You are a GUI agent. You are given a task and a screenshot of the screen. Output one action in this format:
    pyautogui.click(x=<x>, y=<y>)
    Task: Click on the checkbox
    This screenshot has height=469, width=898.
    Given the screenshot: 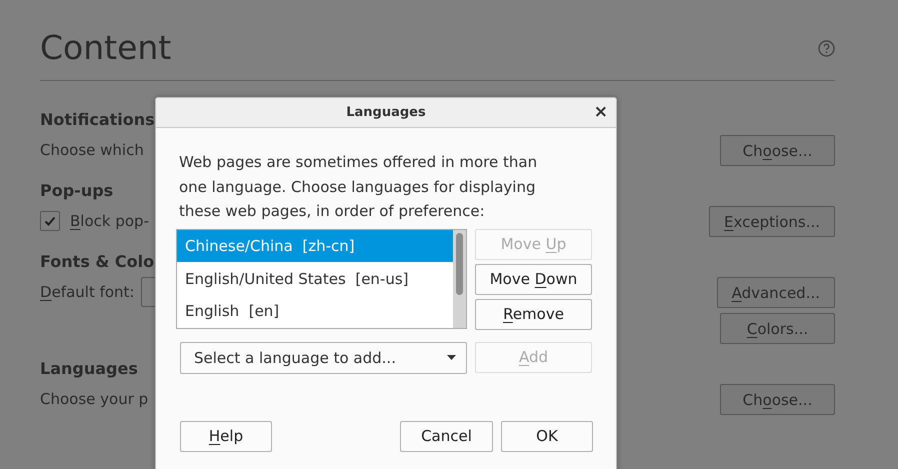 What is the action you would take?
    pyautogui.click(x=50, y=221)
    